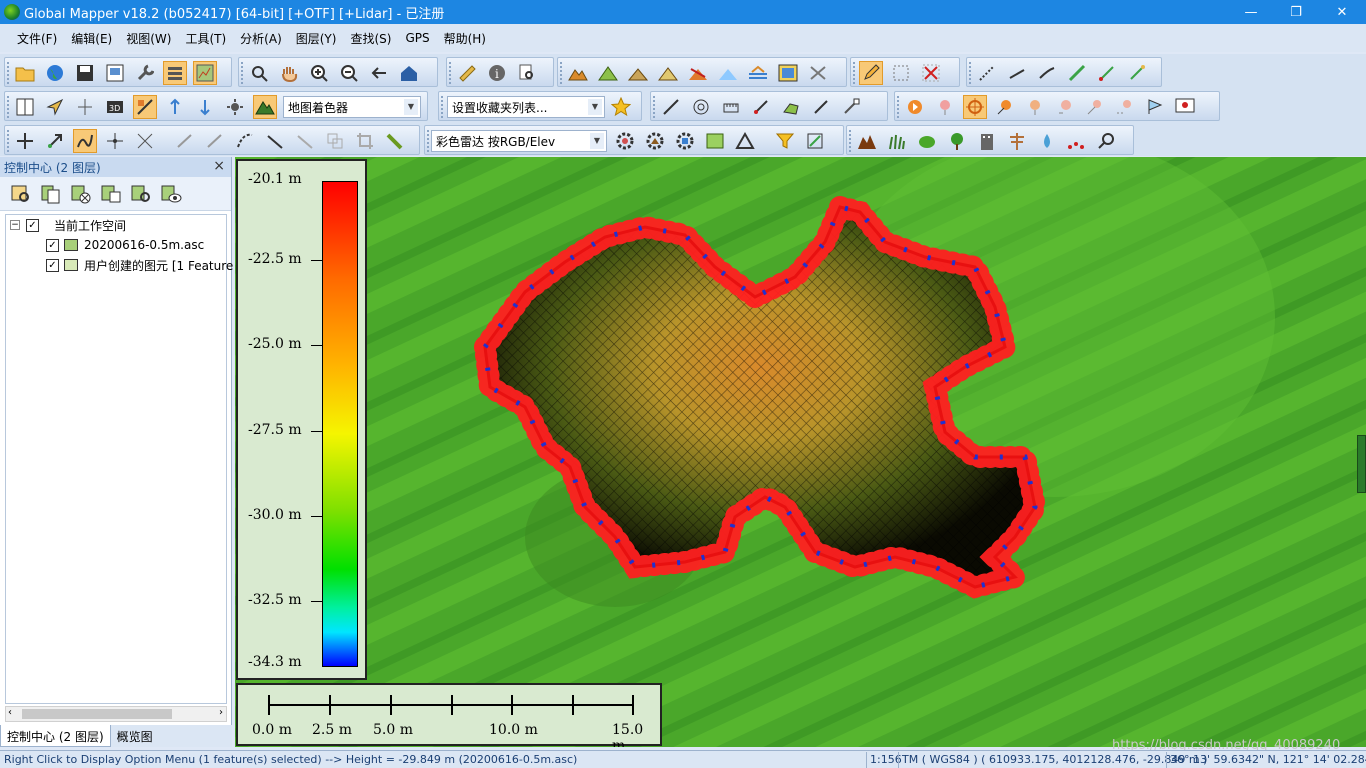  Describe the element at coordinates (171, 194) in the screenshot. I see `layer-eye-icon` at that location.